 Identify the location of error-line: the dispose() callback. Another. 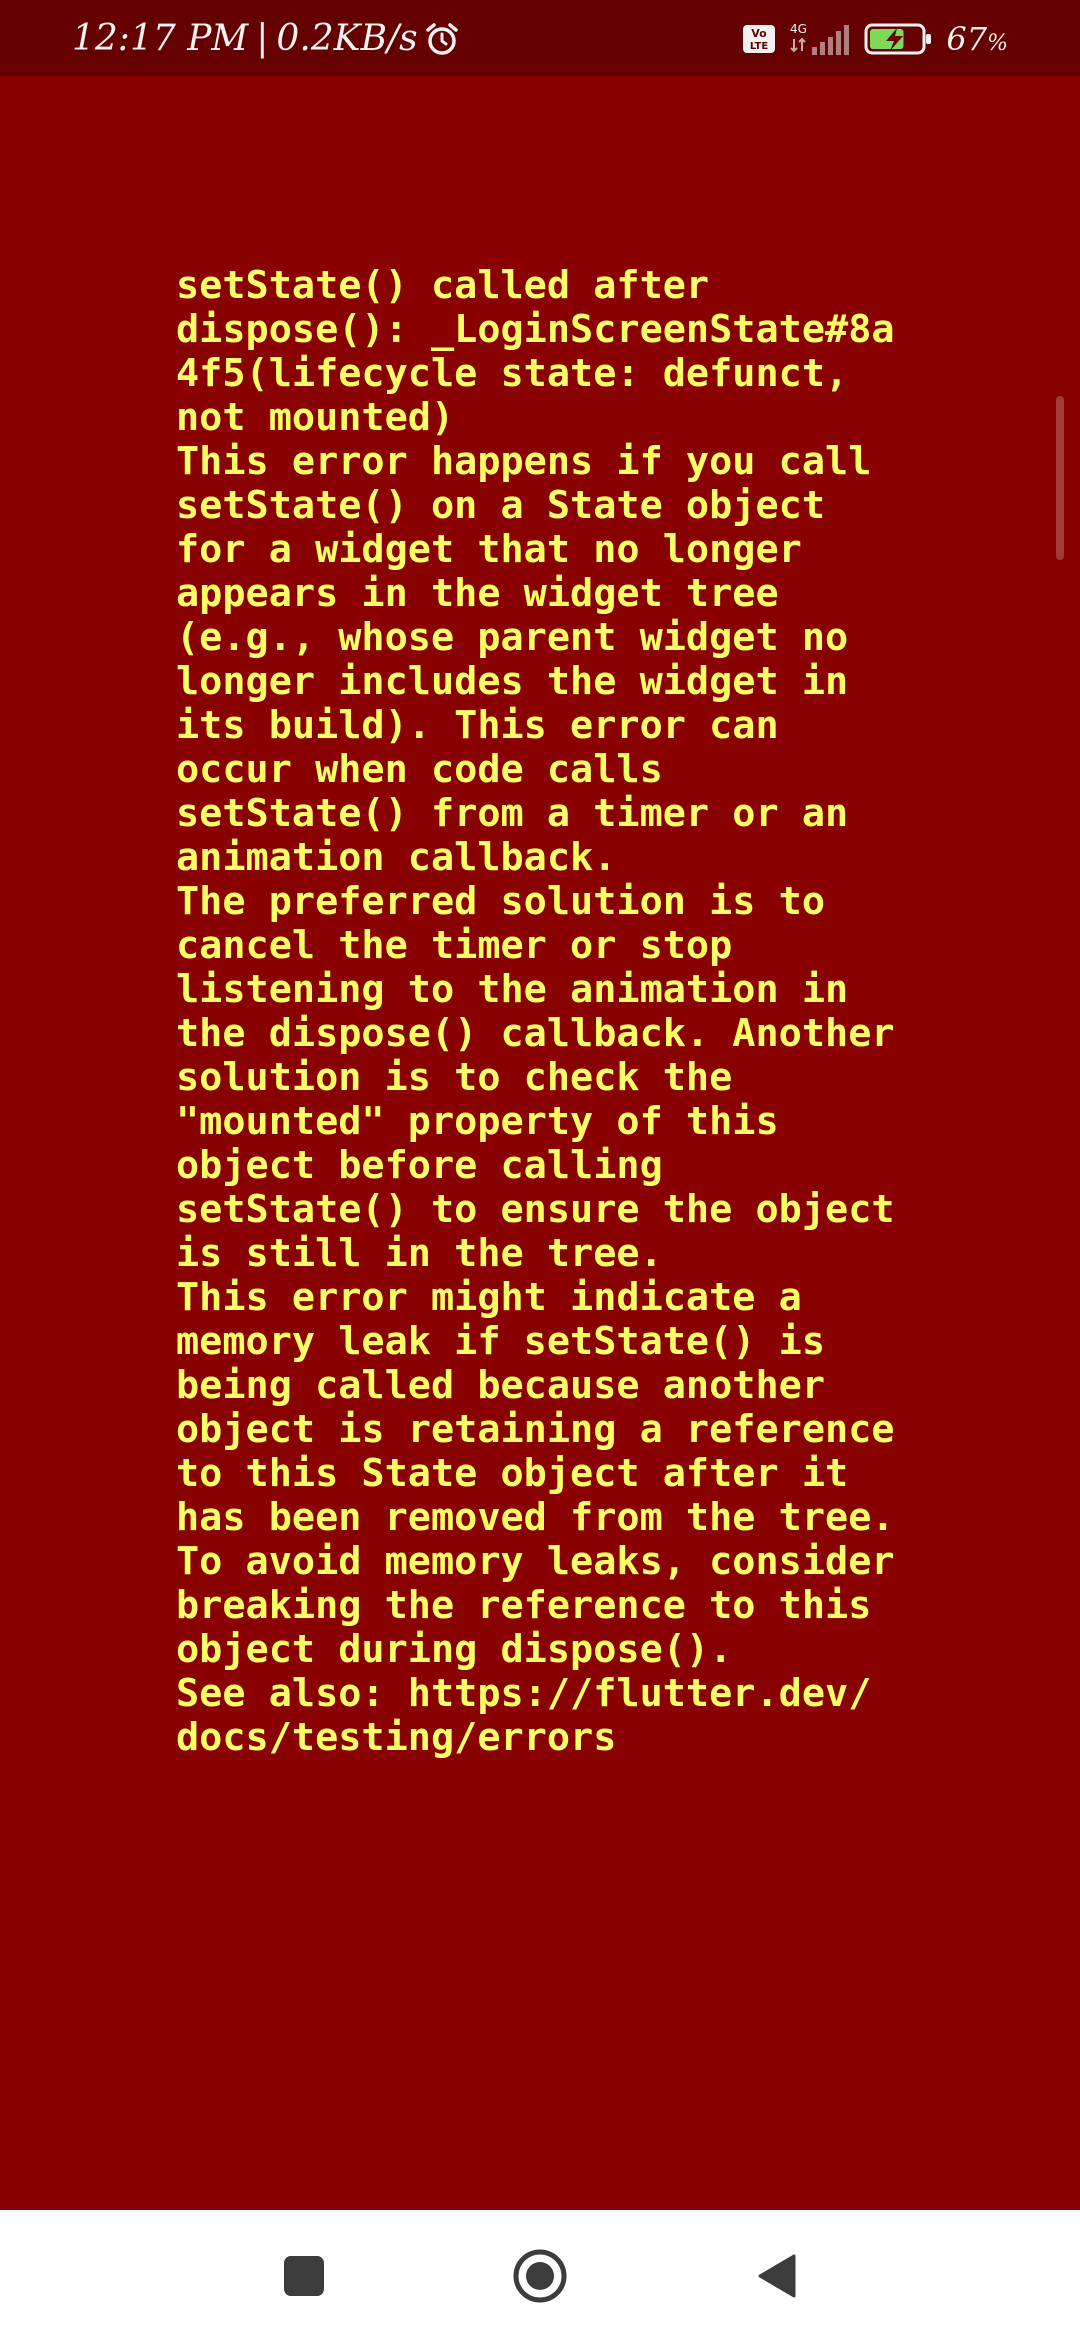
(535, 1033).